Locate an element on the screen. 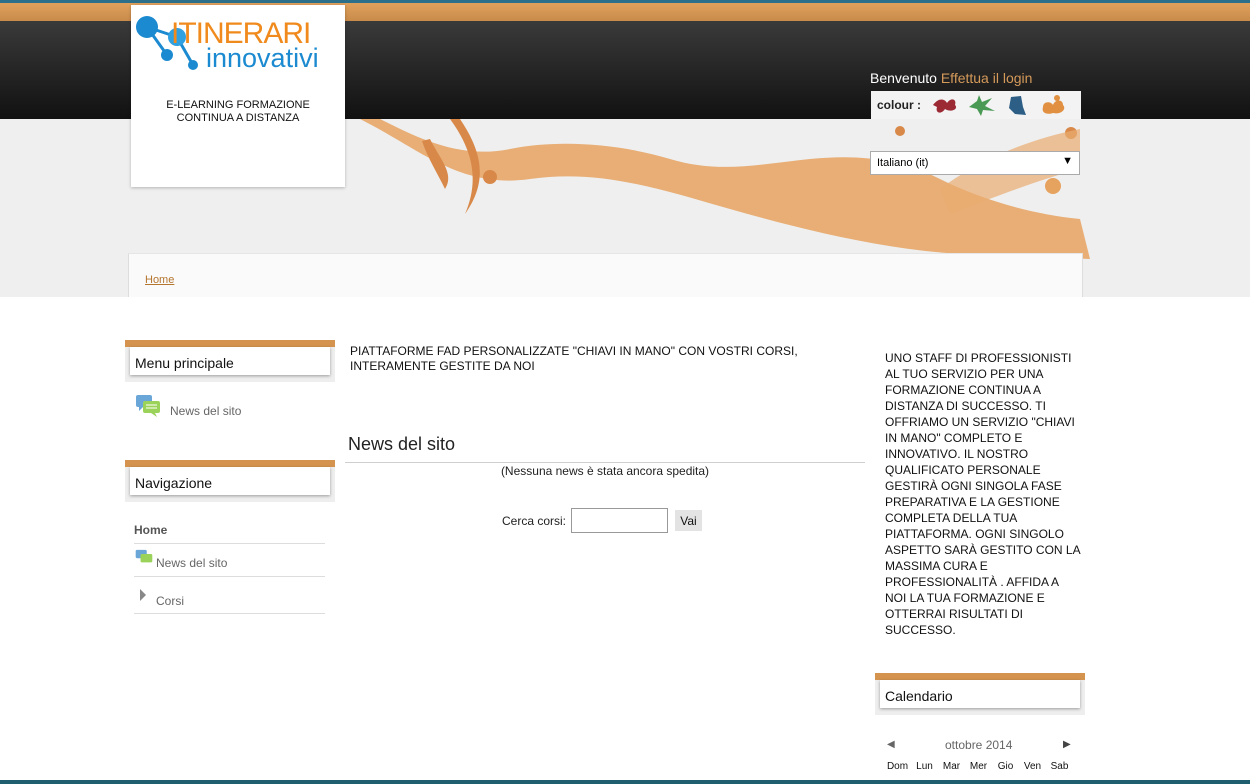 The height and width of the screenshot is (784, 1250). logo-text-innovativi: innovativi is located at coordinates (262, 58).